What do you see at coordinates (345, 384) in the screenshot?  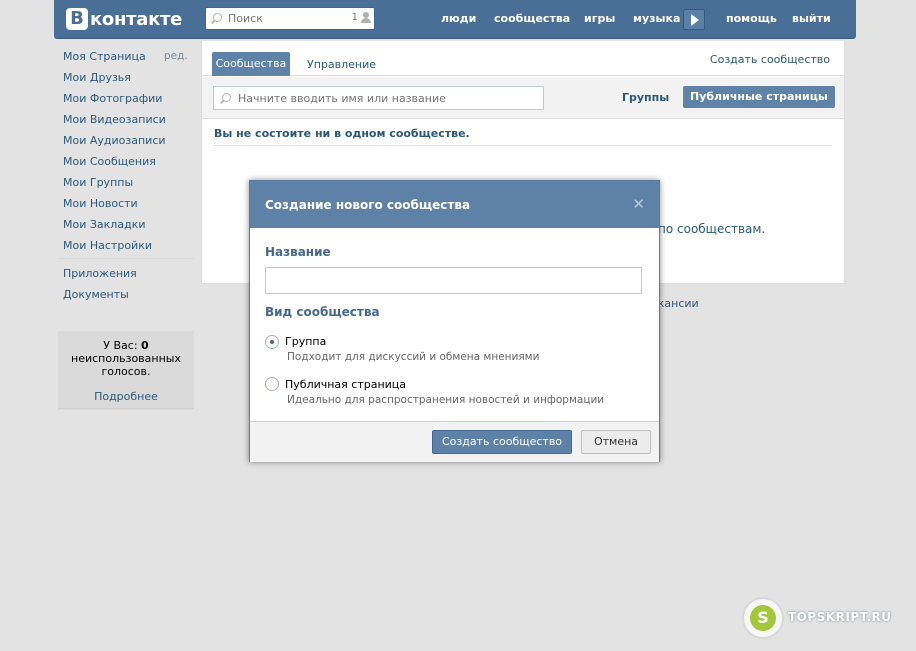 I see `option-public-label: Публичная страница` at bounding box center [345, 384].